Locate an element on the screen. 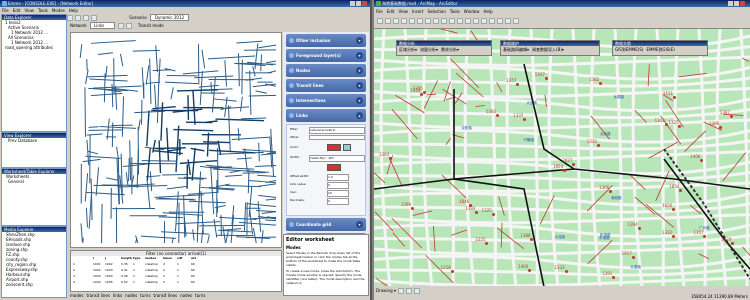 The height and width of the screenshot is (300, 750). menu-window: Window is located at coordinates (472, 11).